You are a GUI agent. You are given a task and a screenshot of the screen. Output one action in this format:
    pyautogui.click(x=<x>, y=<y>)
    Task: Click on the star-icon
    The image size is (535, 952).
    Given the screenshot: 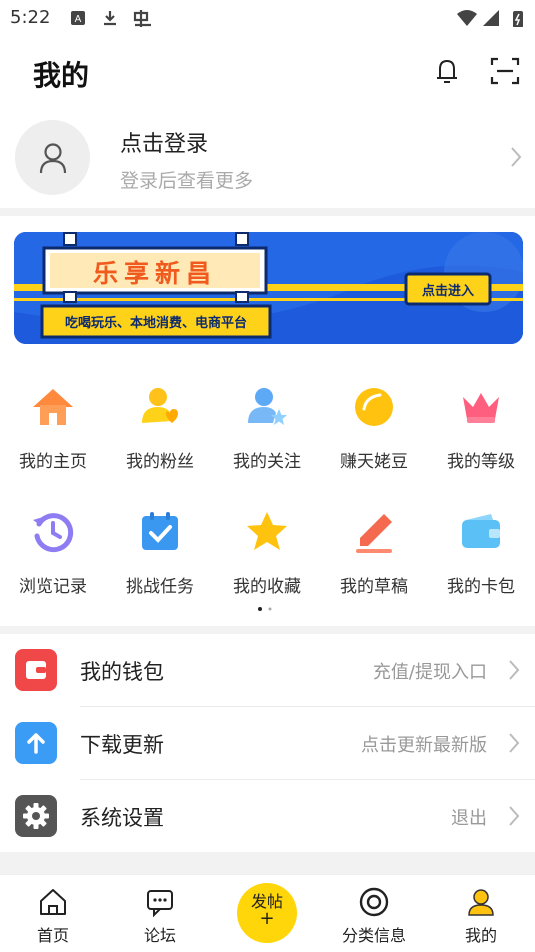 What is the action you would take?
    pyautogui.click(x=267, y=531)
    